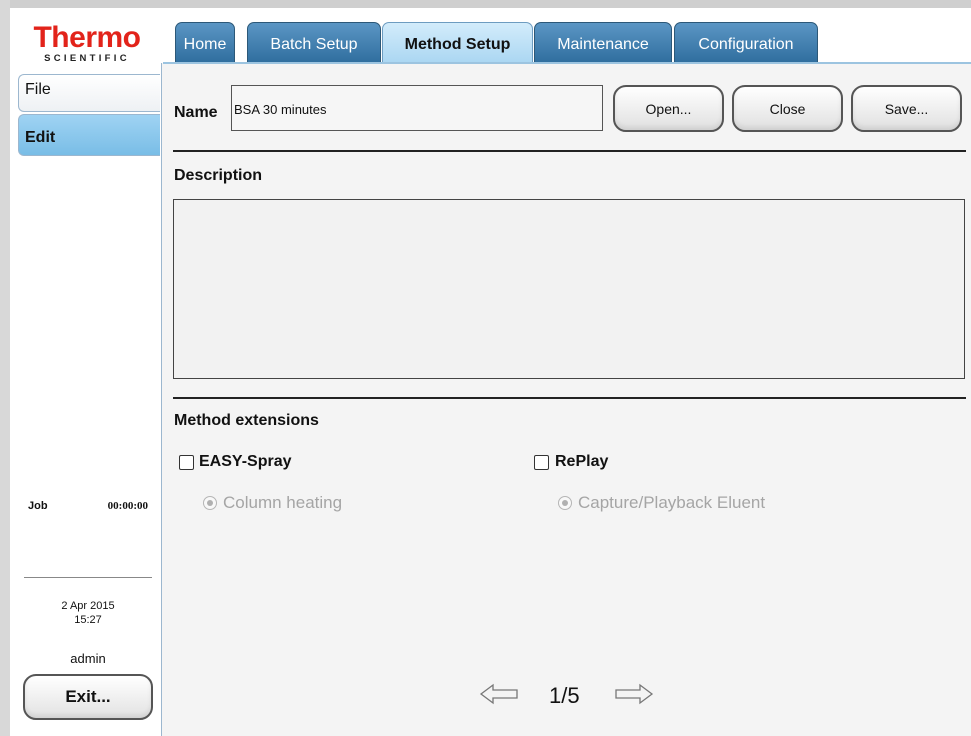 Image resolution: width=971 pixels, height=736 pixels. Describe the element at coordinates (5, 368) in the screenshot. I see `window-left-border` at that location.